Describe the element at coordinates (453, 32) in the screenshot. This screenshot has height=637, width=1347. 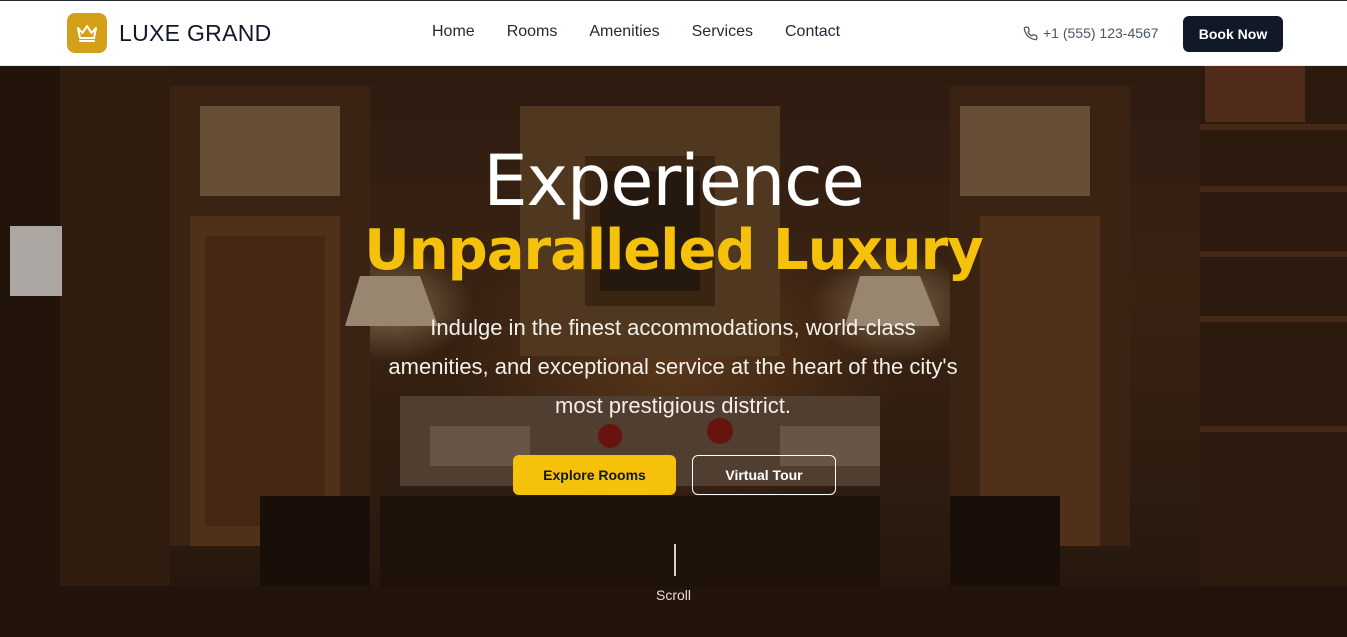
I see `nav-item-home: Home` at that location.